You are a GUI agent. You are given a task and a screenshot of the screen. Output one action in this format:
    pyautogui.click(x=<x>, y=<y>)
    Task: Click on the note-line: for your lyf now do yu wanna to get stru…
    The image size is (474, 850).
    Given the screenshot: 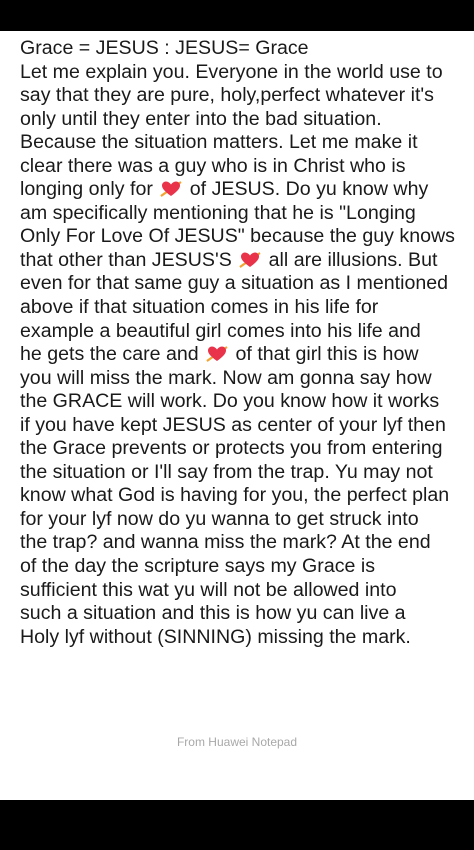 What is the action you would take?
    pyautogui.click(x=245, y=520)
    